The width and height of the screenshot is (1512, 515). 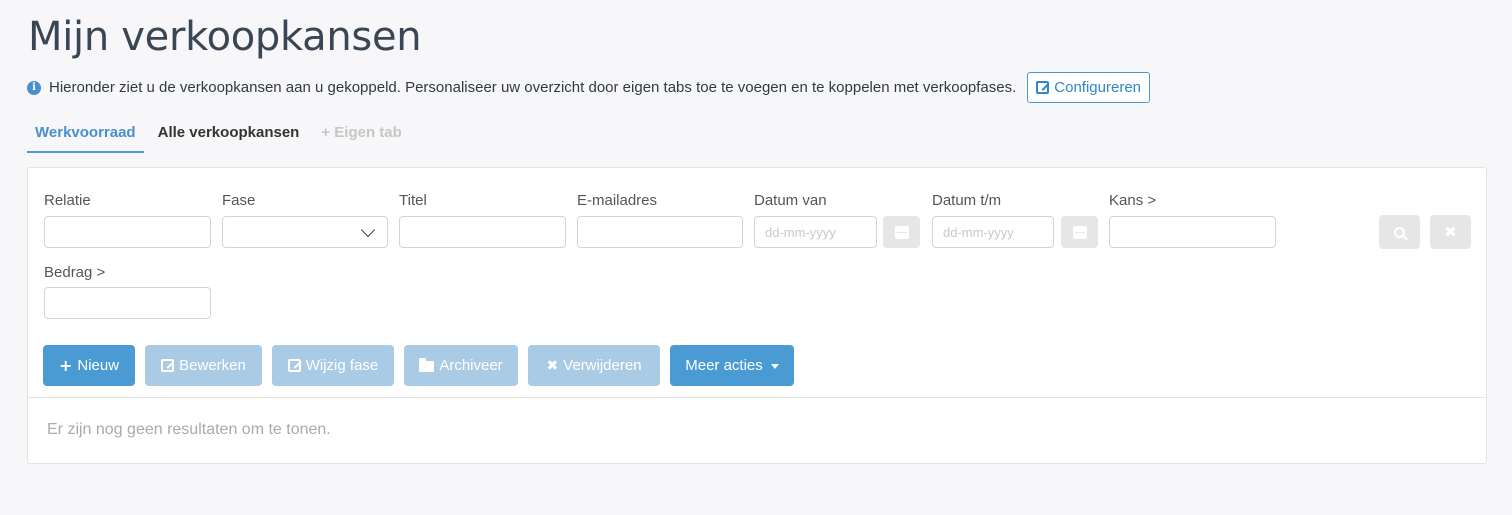 What do you see at coordinates (225, 37) in the screenshot?
I see `page-title: Mijn verkoopkansen` at bounding box center [225, 37].